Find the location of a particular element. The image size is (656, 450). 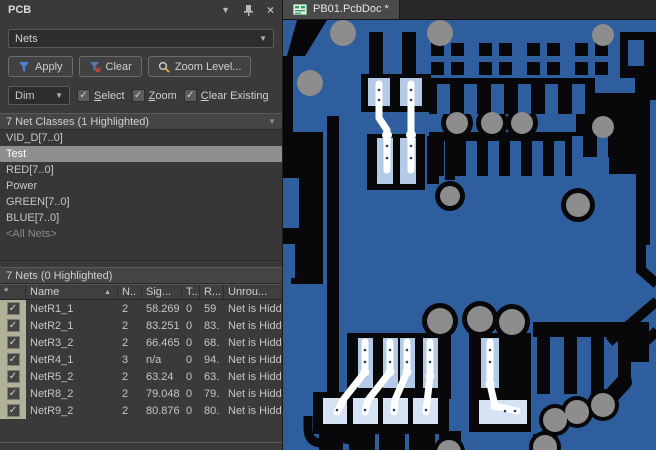

net-nodes: 3 is located at coordinates (125, 359).